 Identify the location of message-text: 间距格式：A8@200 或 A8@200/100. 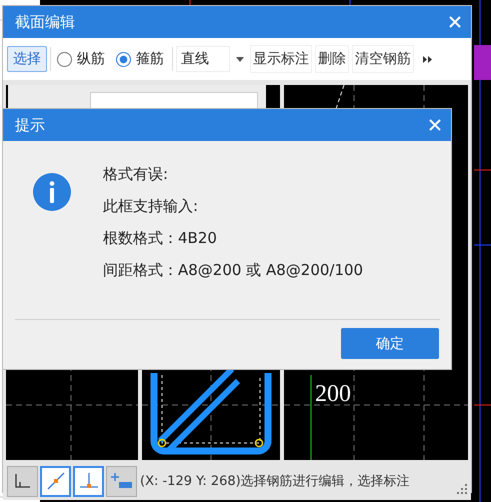
(233, 270).